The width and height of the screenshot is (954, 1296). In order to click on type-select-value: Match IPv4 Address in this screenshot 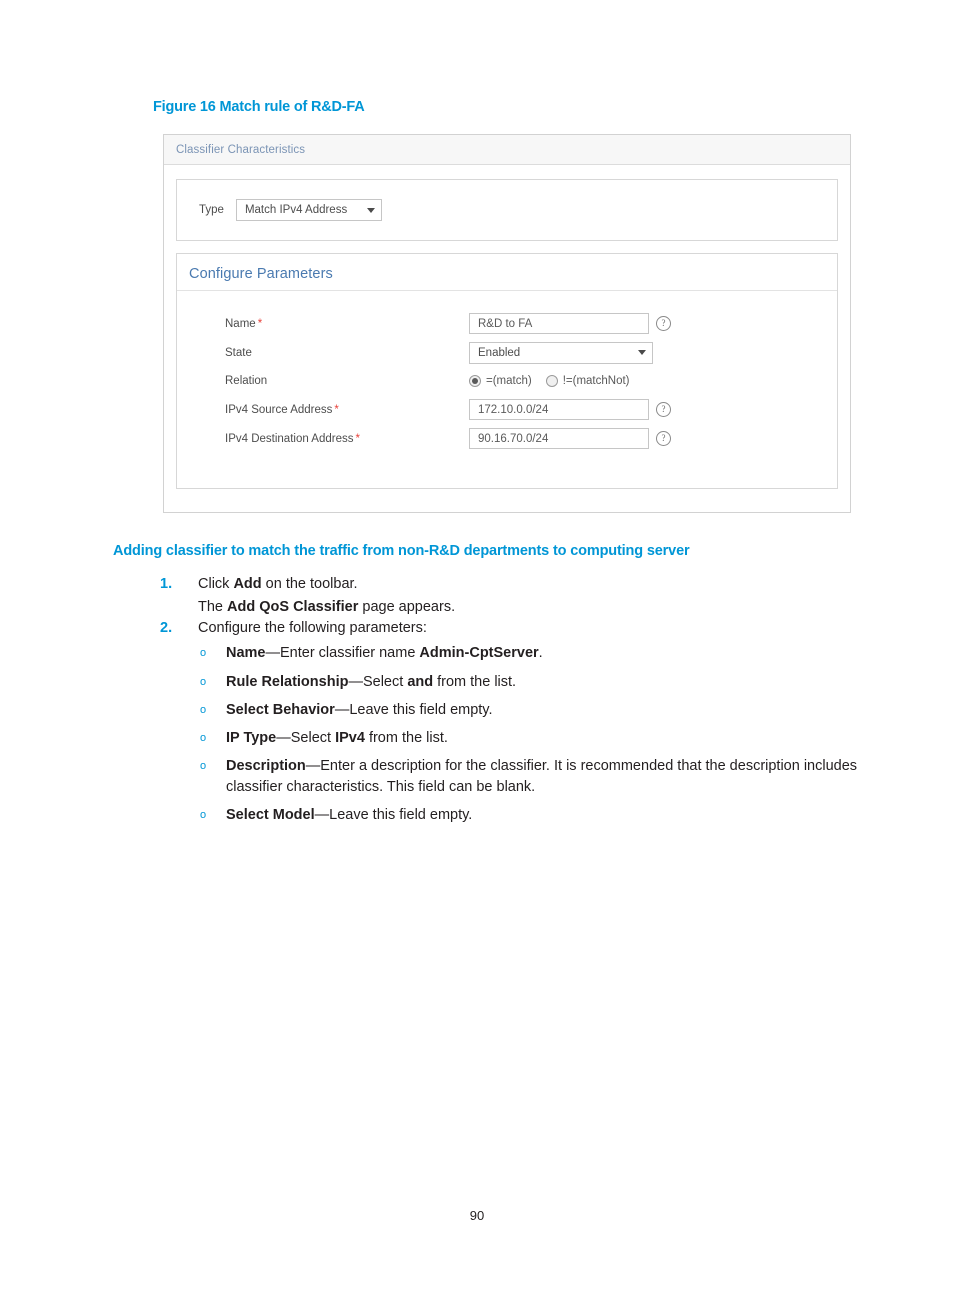, I will do `click(296, 210)`.